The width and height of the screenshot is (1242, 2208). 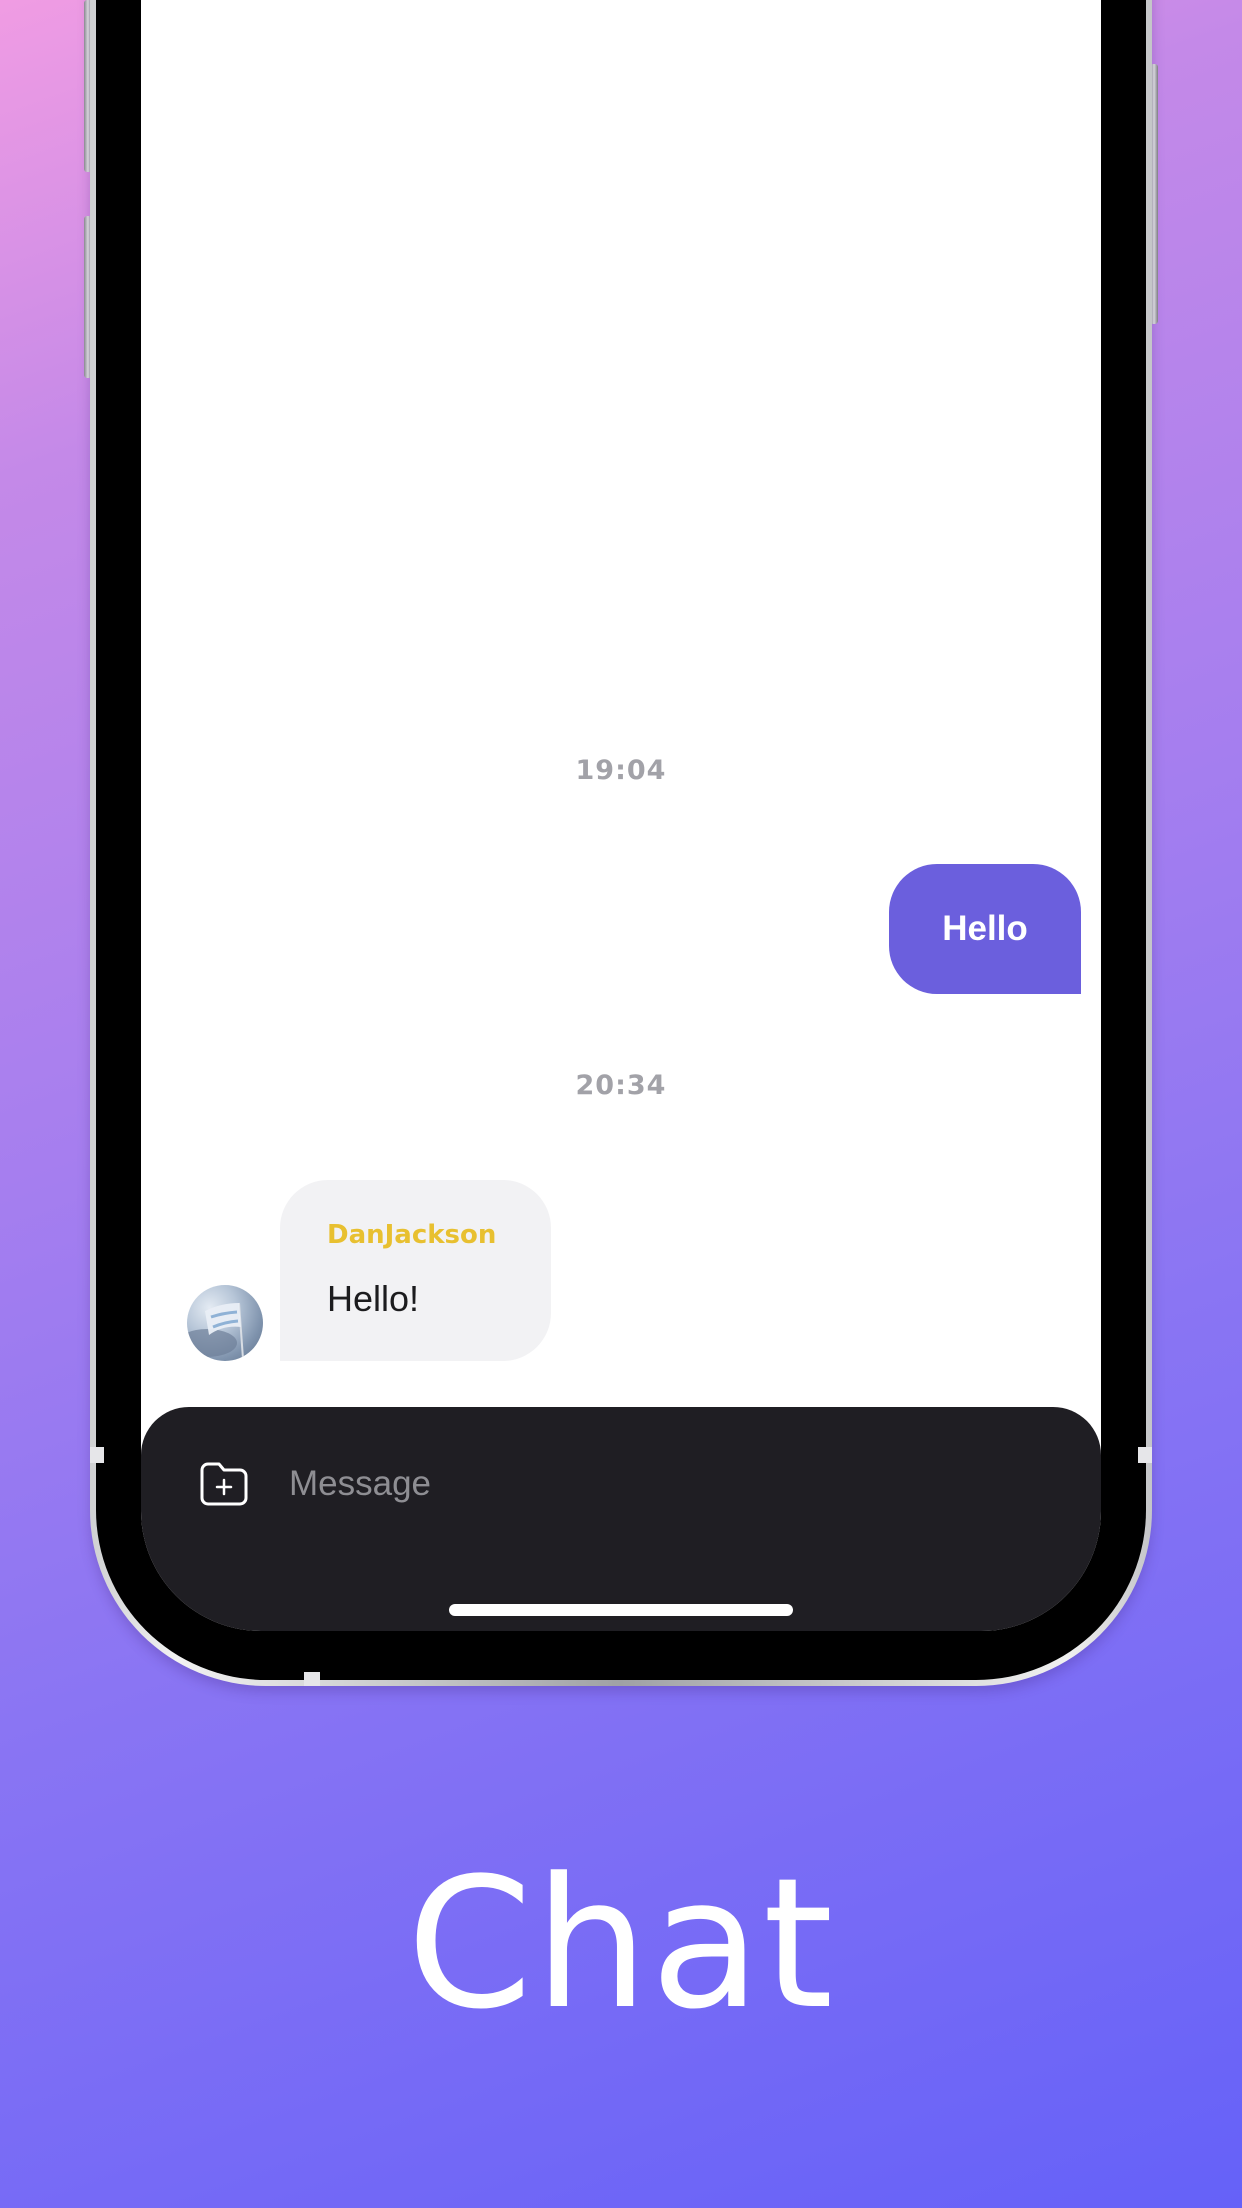 I want to click on outgoing-message-bubble: Hello, so click(x=985, y=929).